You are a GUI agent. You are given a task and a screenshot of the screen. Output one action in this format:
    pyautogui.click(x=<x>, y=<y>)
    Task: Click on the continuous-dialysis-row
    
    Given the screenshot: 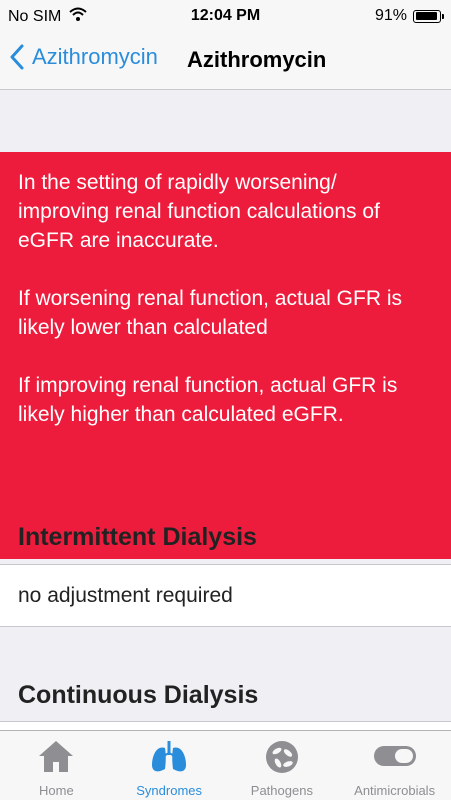 What is the action you would take?
    pyautogui.click(x=225, y=725)
    